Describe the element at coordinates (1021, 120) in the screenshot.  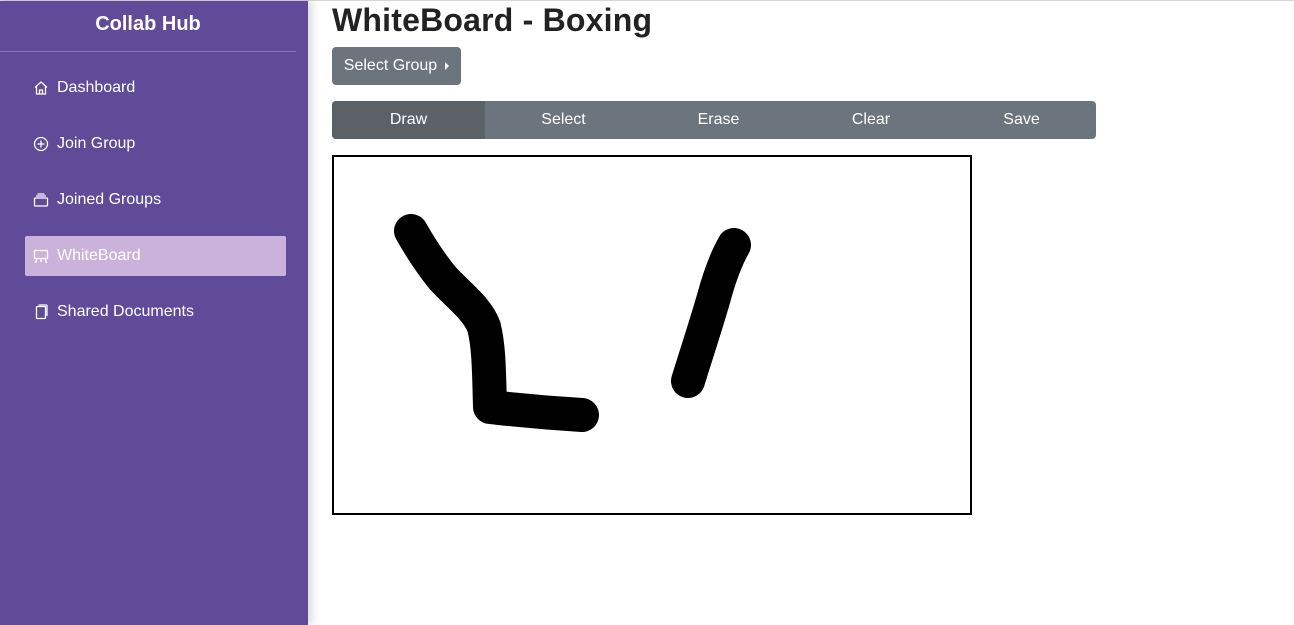
I see `save-button: Save` at that location.